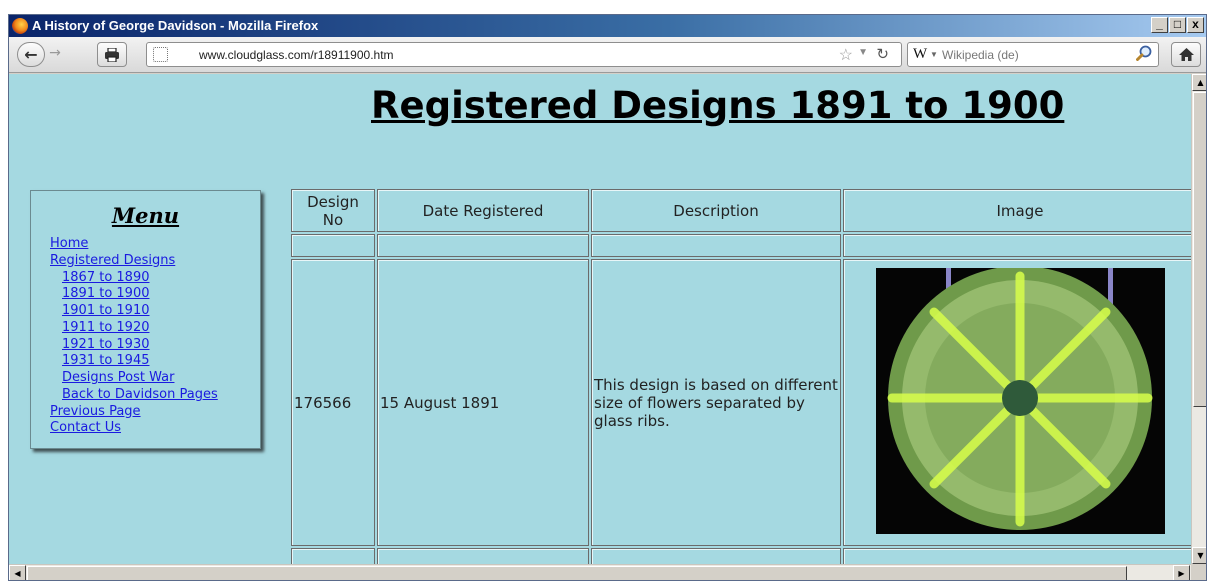 This screenshot has width=1207, height=581. Describe the element at coordinates (741, 245) in the screenshot. I see `table-spacer-row` at that location.